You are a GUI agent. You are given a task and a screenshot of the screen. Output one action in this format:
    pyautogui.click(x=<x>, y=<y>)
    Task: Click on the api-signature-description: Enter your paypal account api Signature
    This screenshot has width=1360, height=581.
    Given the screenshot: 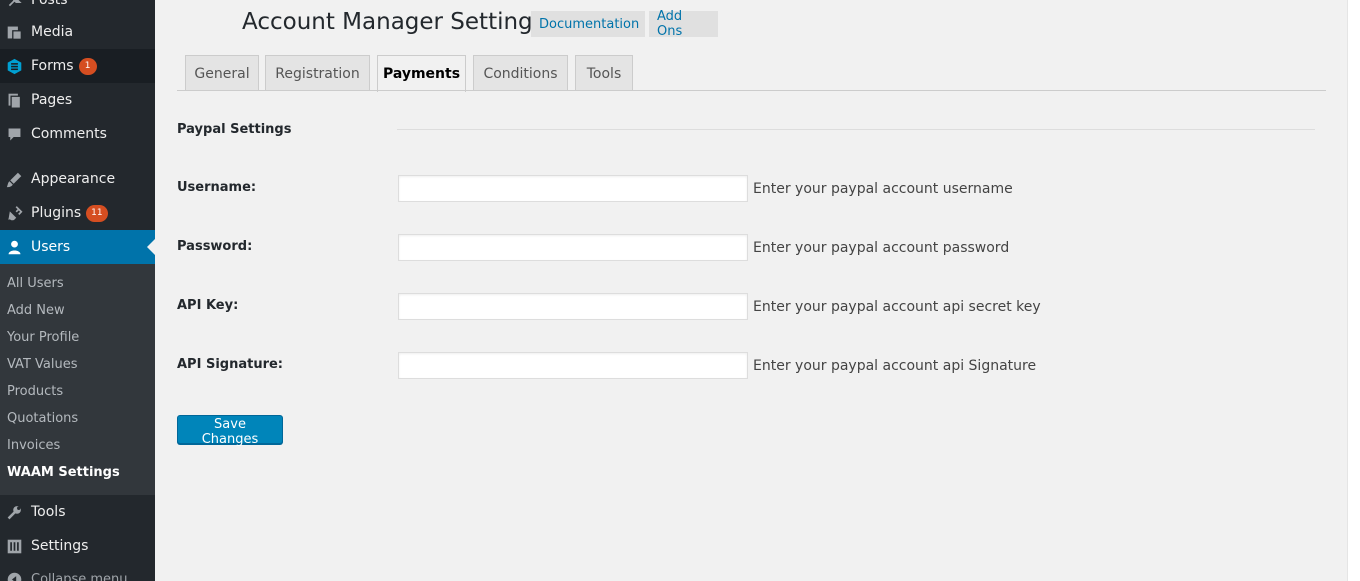 What is the action you would take?
    pyautogui.click(x=895, y=366)
    